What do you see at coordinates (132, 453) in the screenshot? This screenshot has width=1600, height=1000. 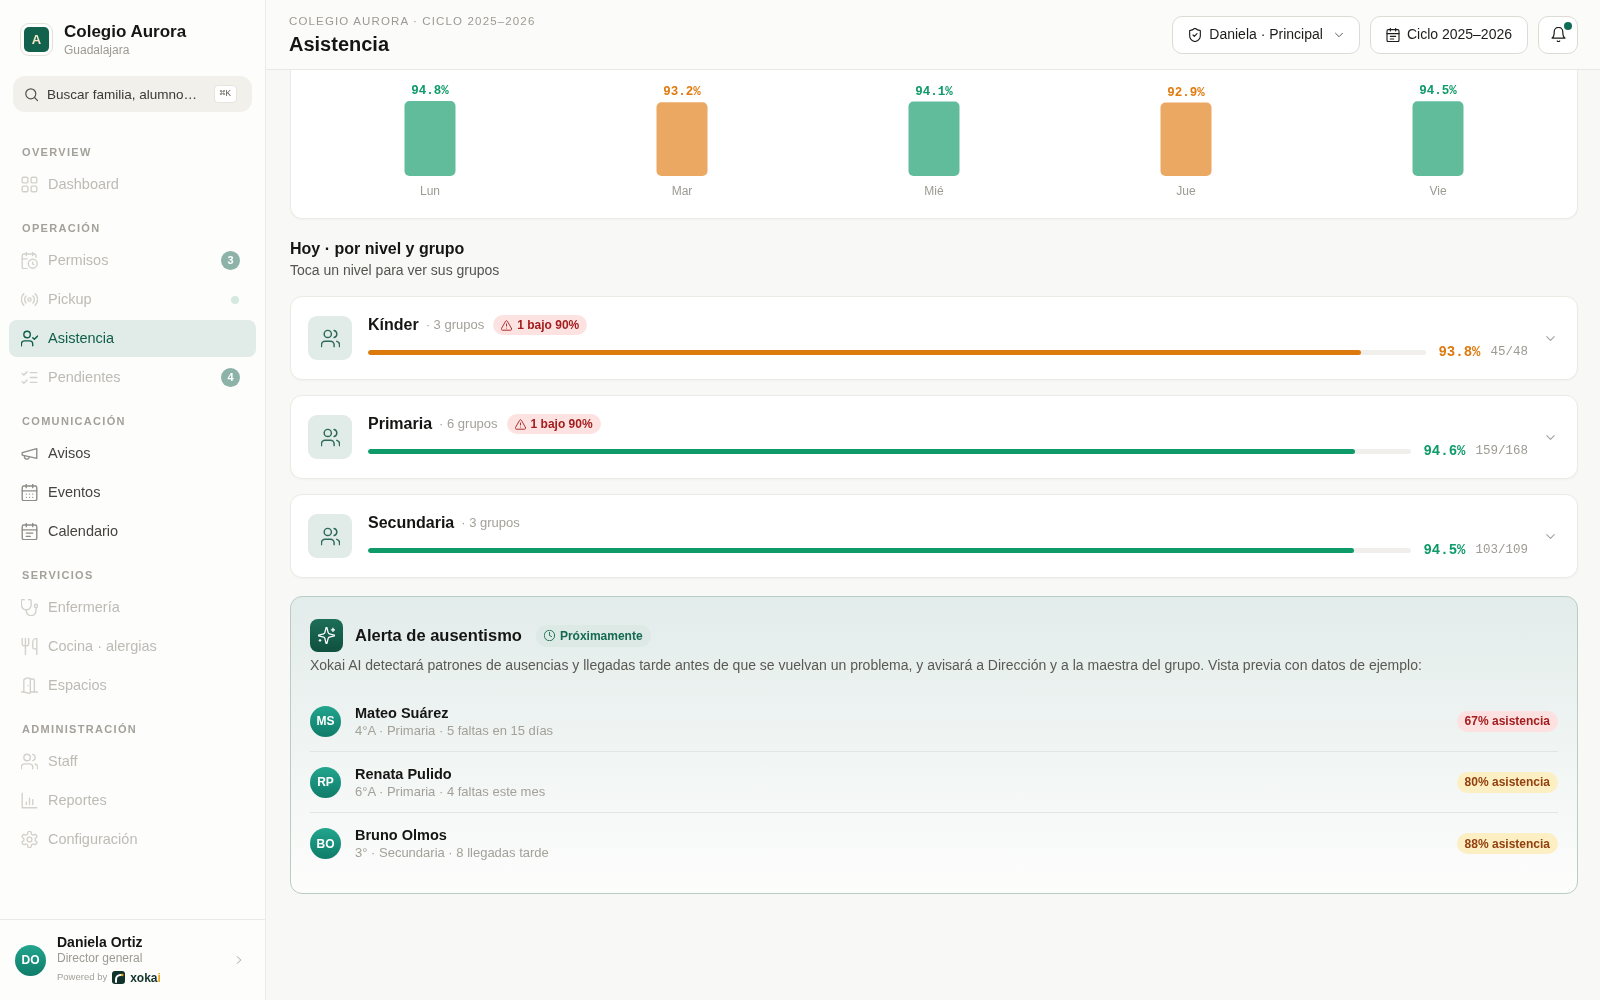 I see `sidebar-item: Avisos` at bounding box center [132, 453].